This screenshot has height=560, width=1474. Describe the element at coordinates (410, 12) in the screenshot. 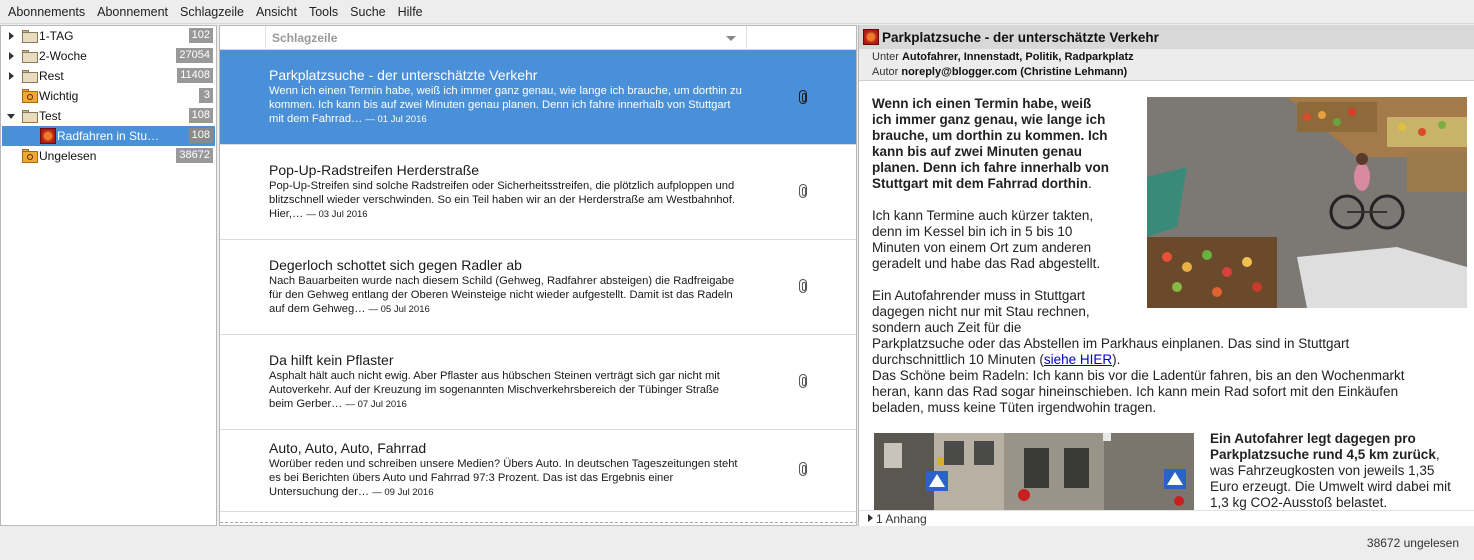

I see `menu-hilfe: Hilfe` at that location.